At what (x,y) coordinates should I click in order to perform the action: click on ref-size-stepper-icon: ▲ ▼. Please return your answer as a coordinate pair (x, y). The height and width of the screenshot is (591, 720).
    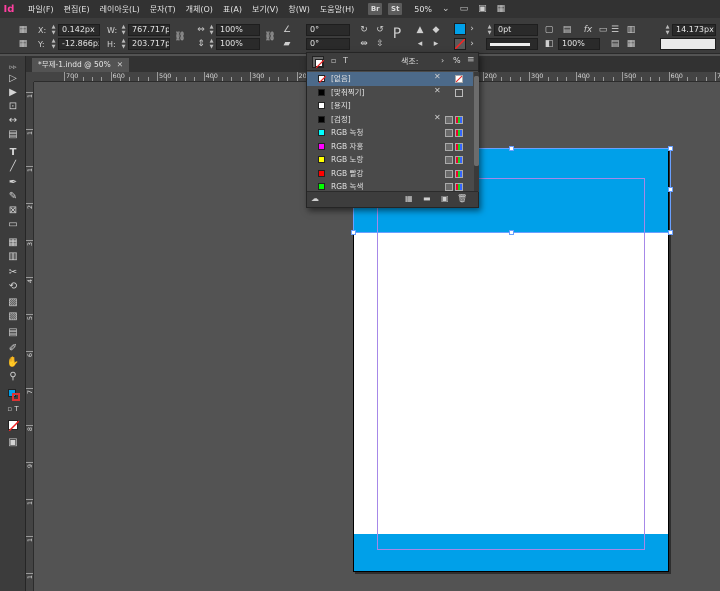
    Looking at the image, I should click on (667, 30).